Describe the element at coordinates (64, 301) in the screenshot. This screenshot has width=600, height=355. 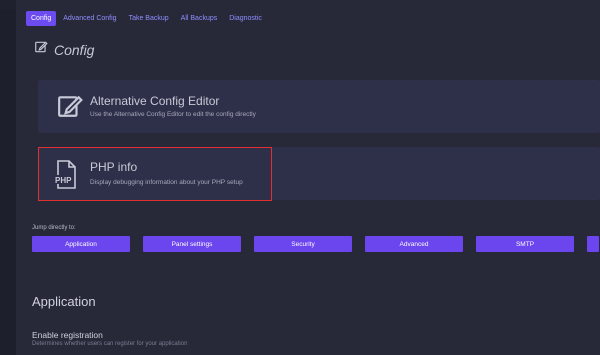
I see `section-title: Application` at that location.